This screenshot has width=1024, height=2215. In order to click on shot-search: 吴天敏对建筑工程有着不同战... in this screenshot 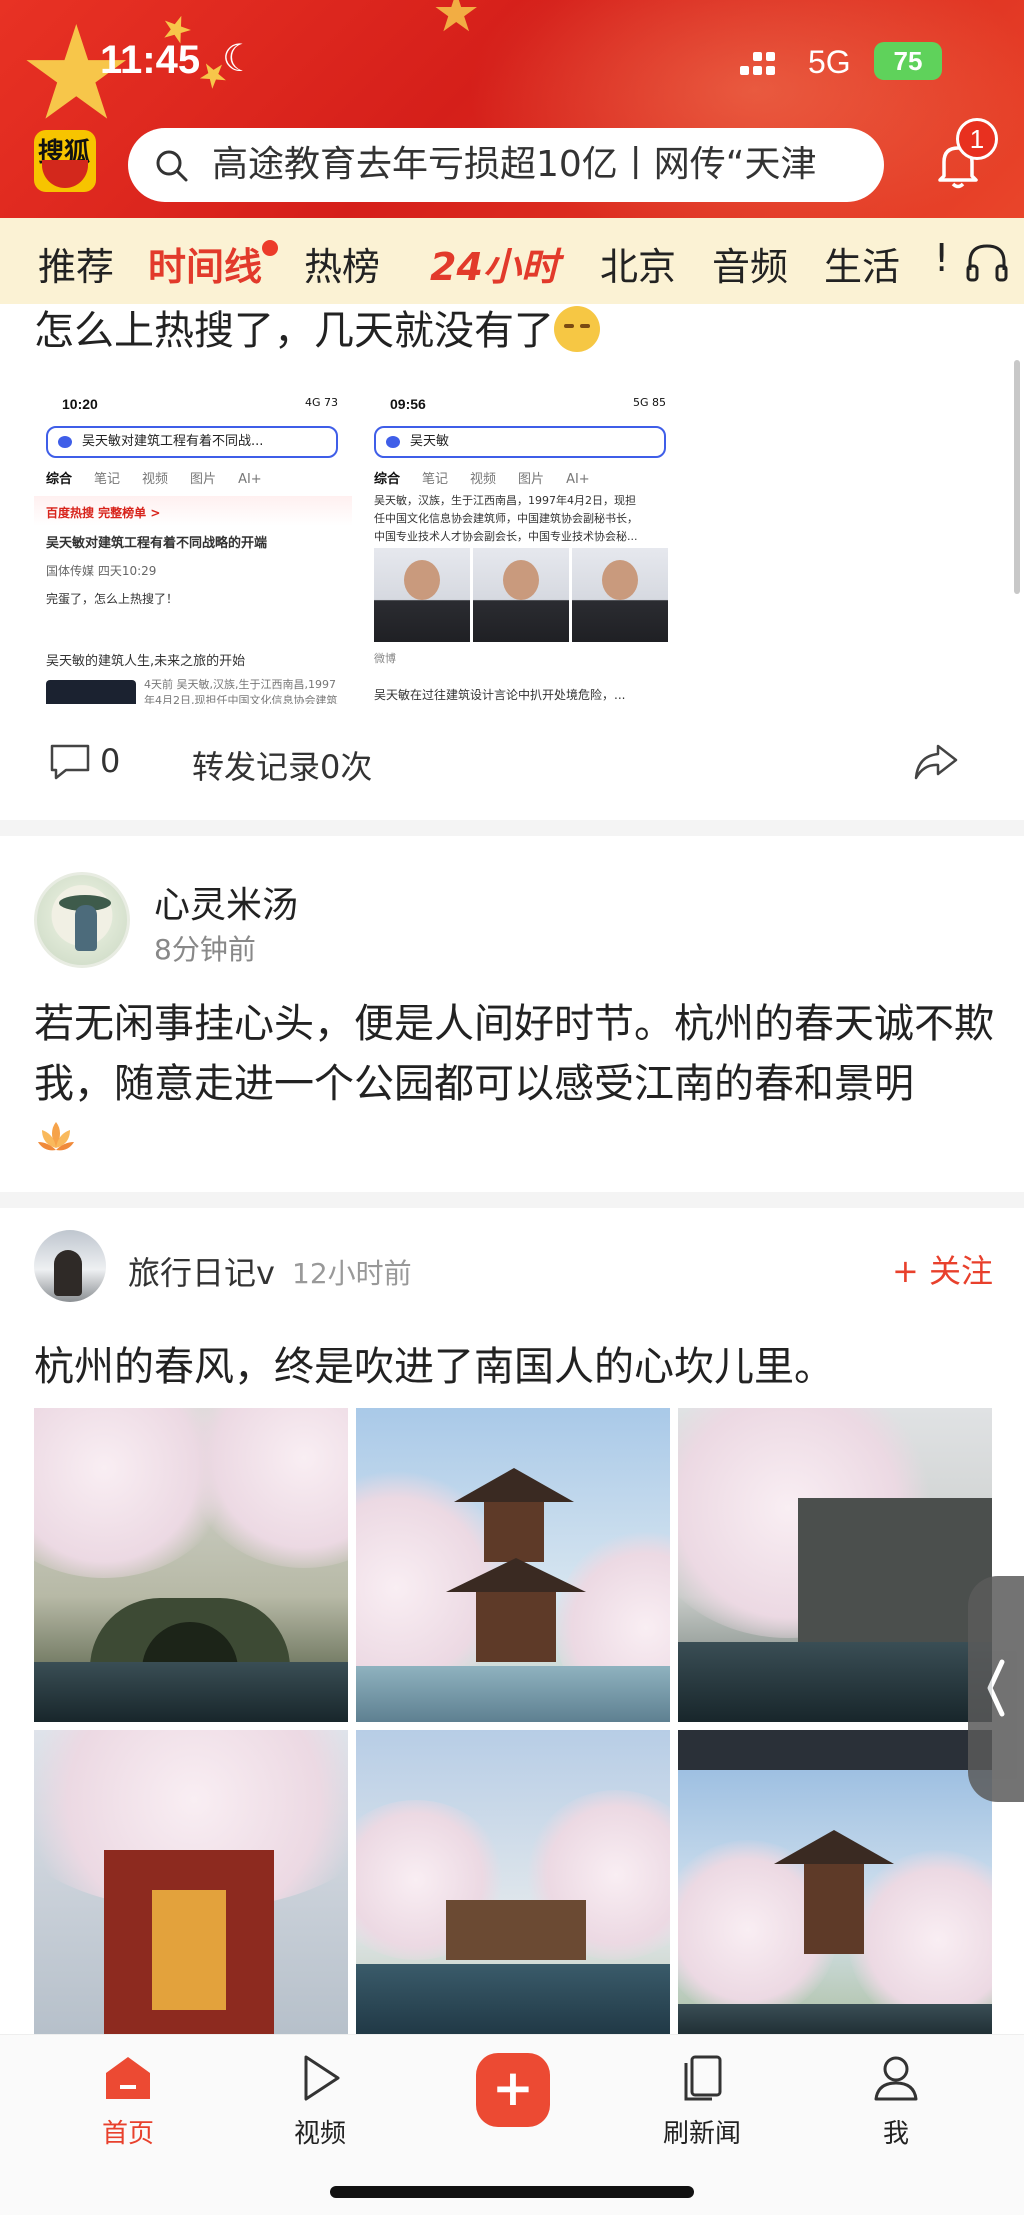, I will do `click(192, 442)`.